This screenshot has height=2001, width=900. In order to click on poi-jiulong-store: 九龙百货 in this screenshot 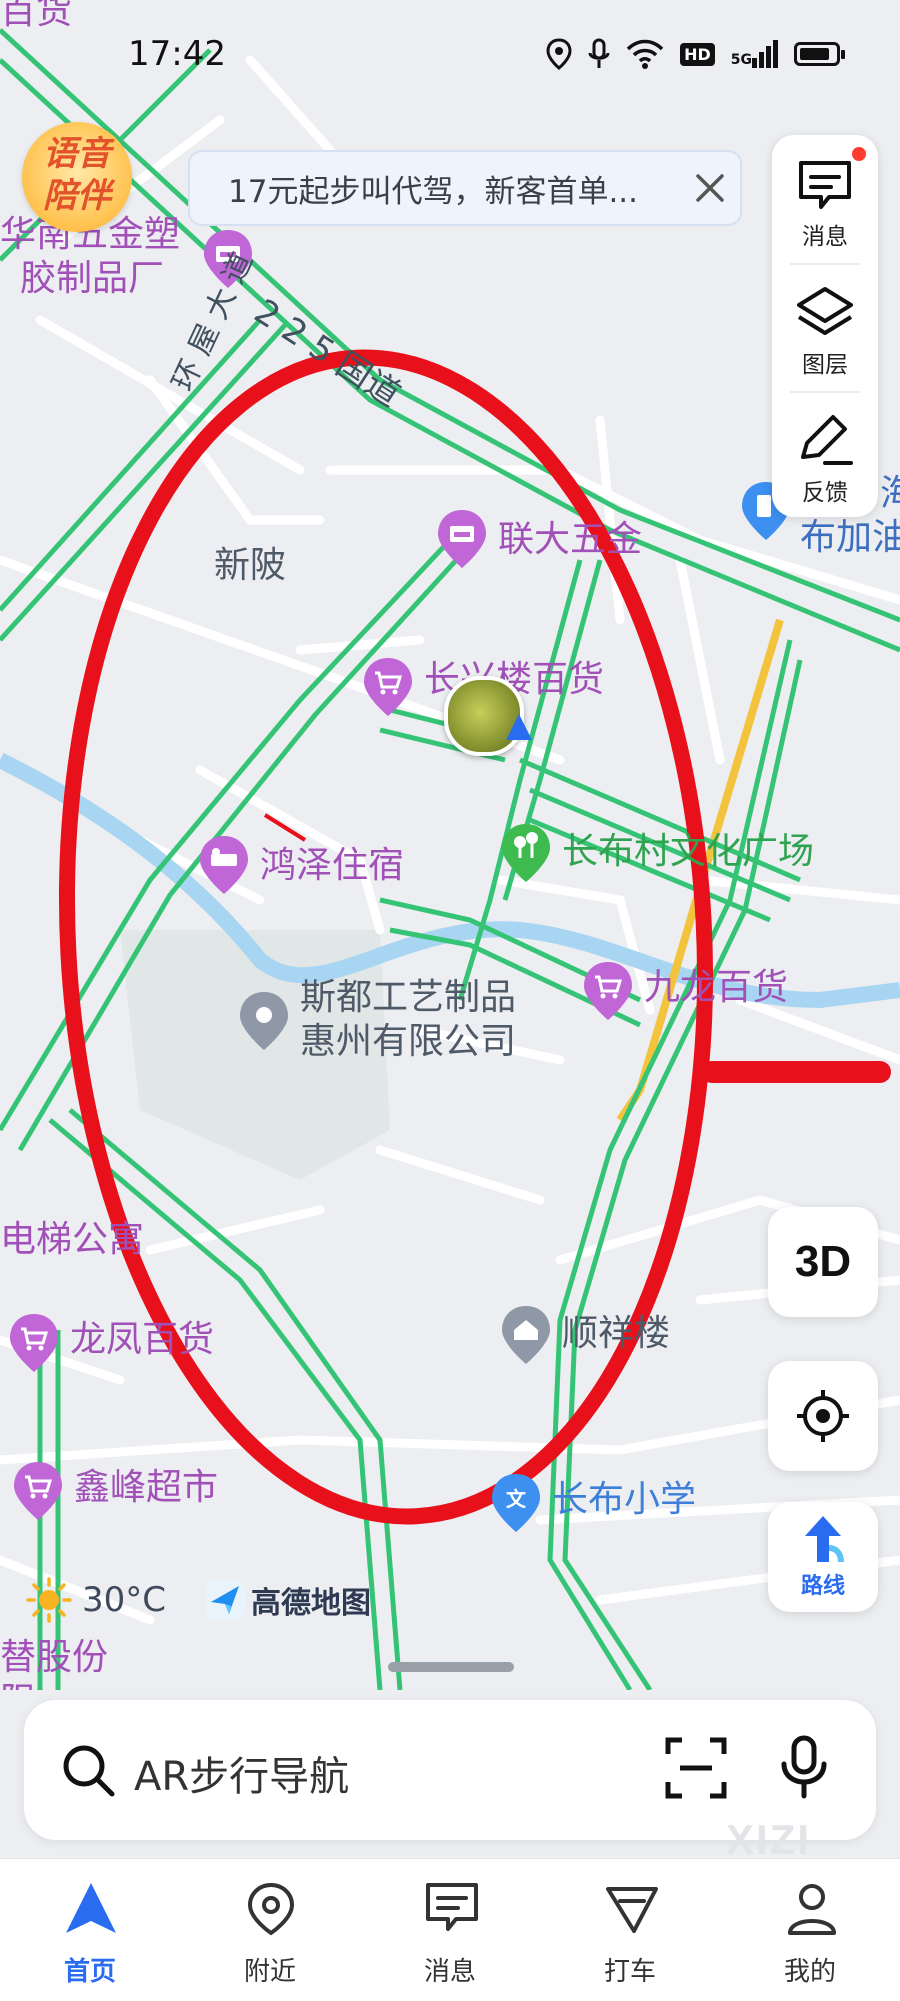, I will do `click(716, 988)`.